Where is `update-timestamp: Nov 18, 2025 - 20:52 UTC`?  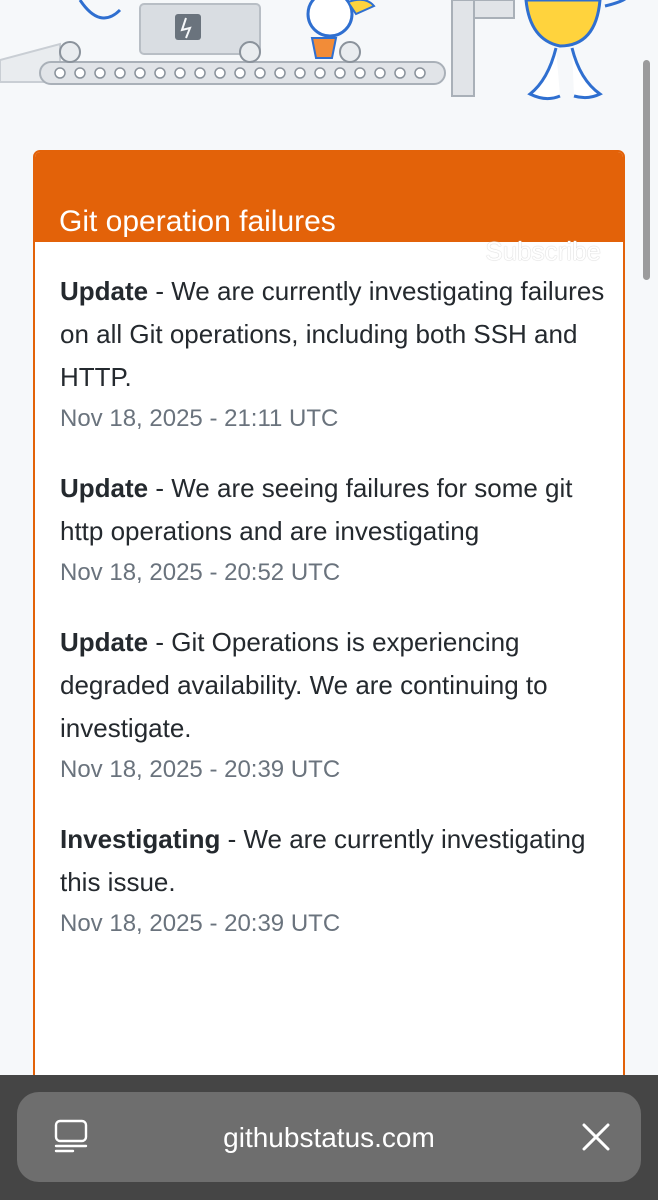
update-timestamp: Nov 18, 2025 - 20:52 UTC is located at coordinates (200, 572).